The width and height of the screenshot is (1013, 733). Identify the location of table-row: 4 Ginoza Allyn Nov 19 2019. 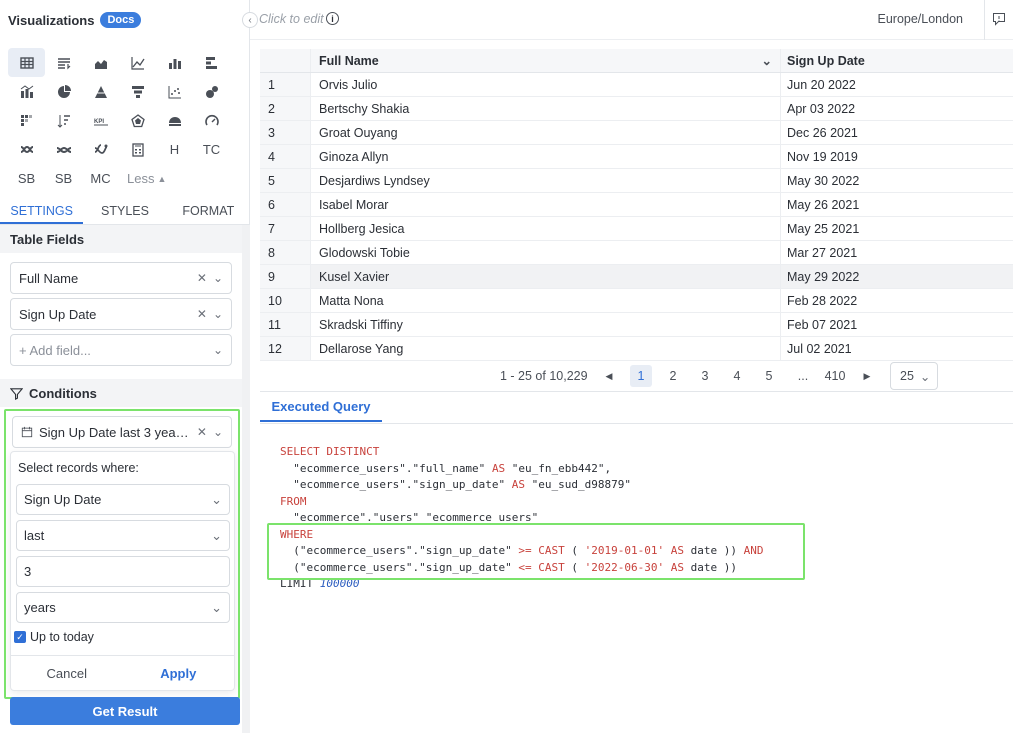
(636, 157).